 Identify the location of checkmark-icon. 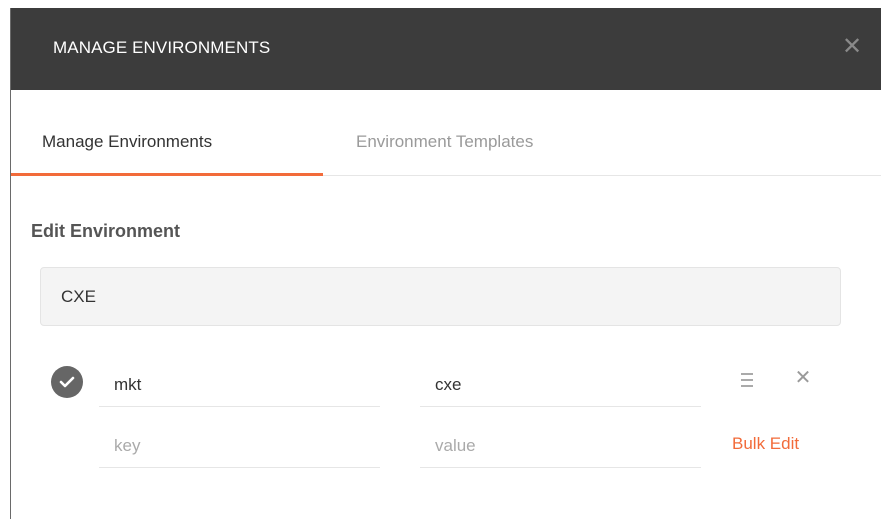
(67, 382).